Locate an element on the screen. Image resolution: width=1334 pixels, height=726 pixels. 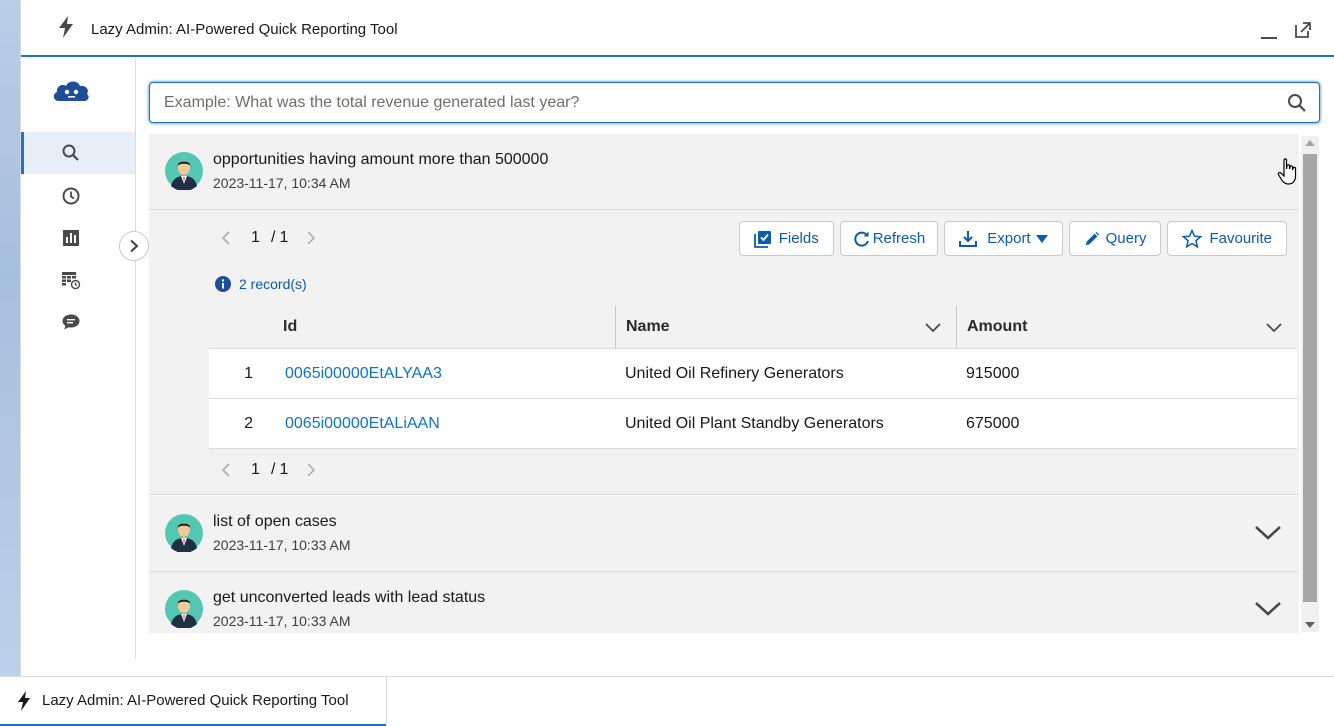
bolt-icon is located at coordinates (24, 700).